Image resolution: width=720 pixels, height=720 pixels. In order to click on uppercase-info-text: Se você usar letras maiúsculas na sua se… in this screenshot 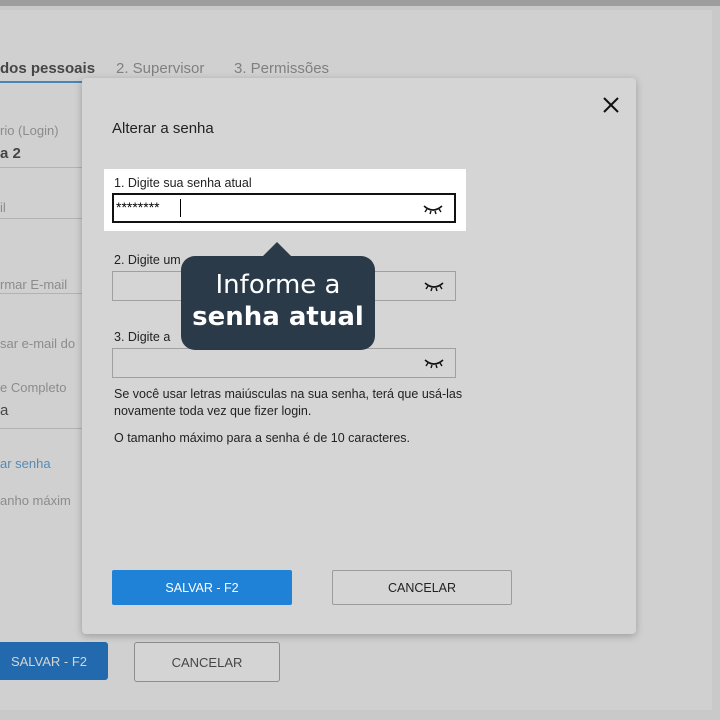, I will do `click(288, 402)`.